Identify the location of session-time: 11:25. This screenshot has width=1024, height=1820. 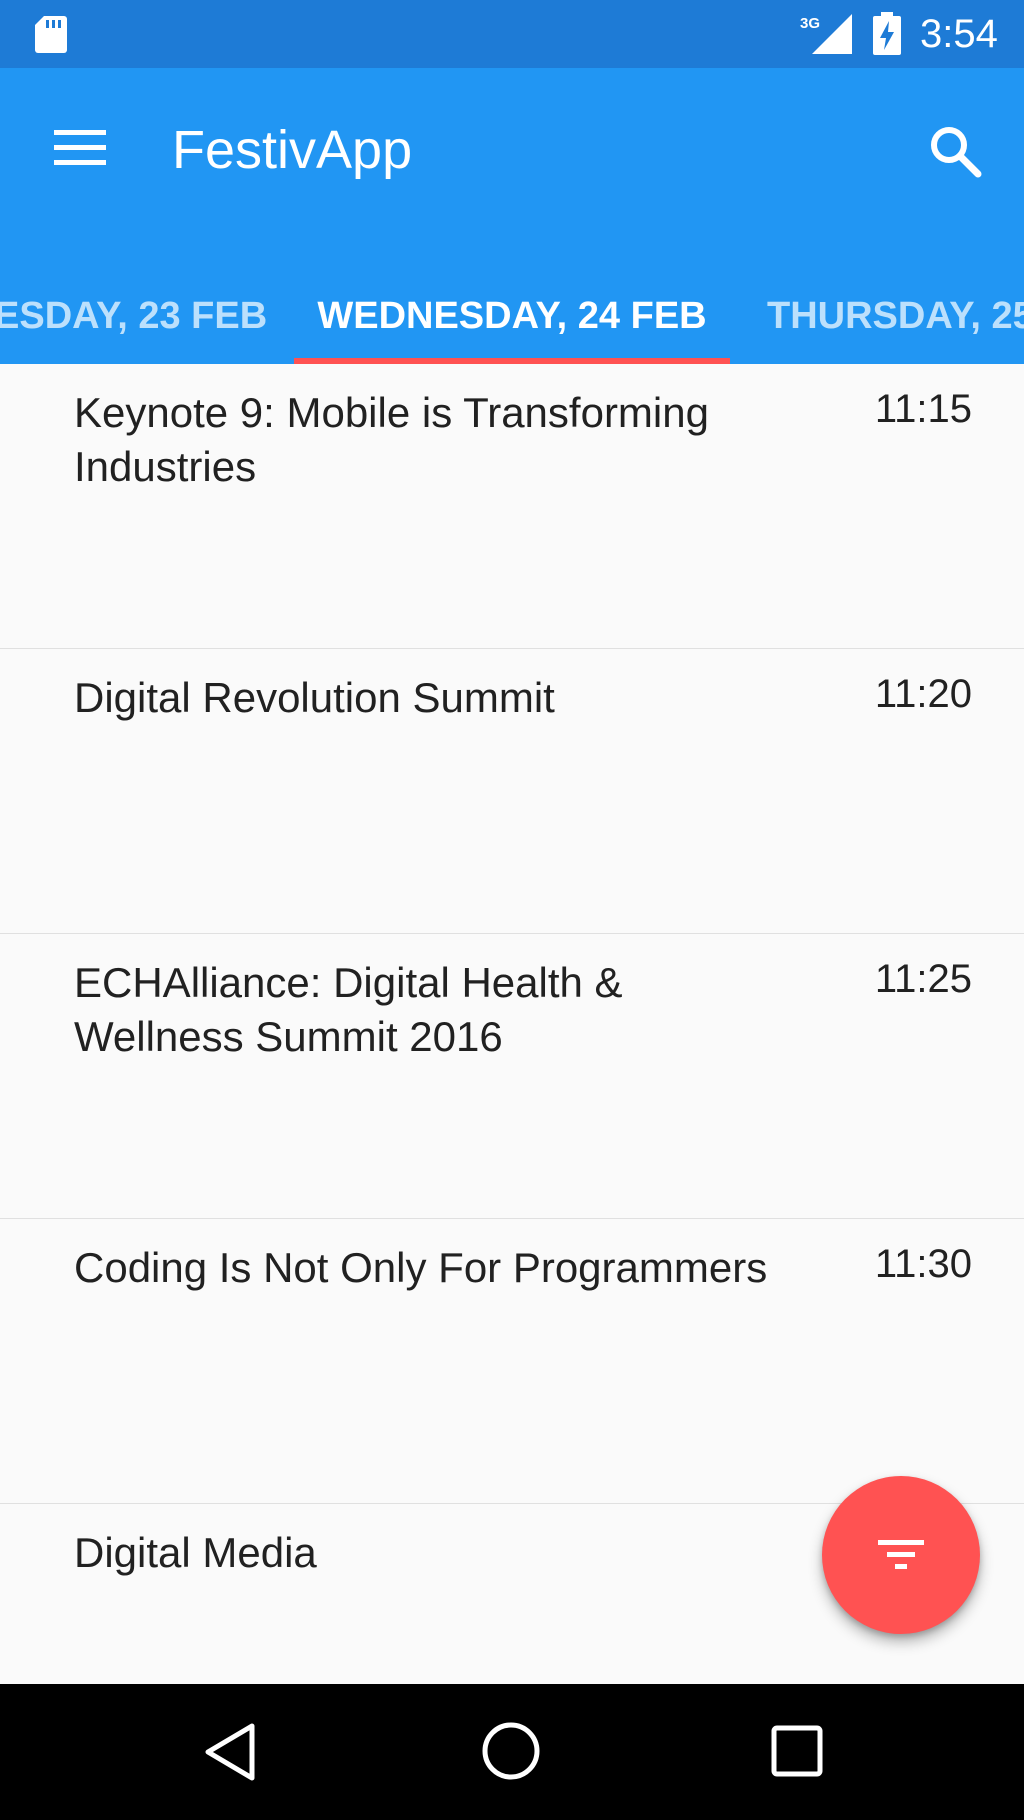
(923, 979).